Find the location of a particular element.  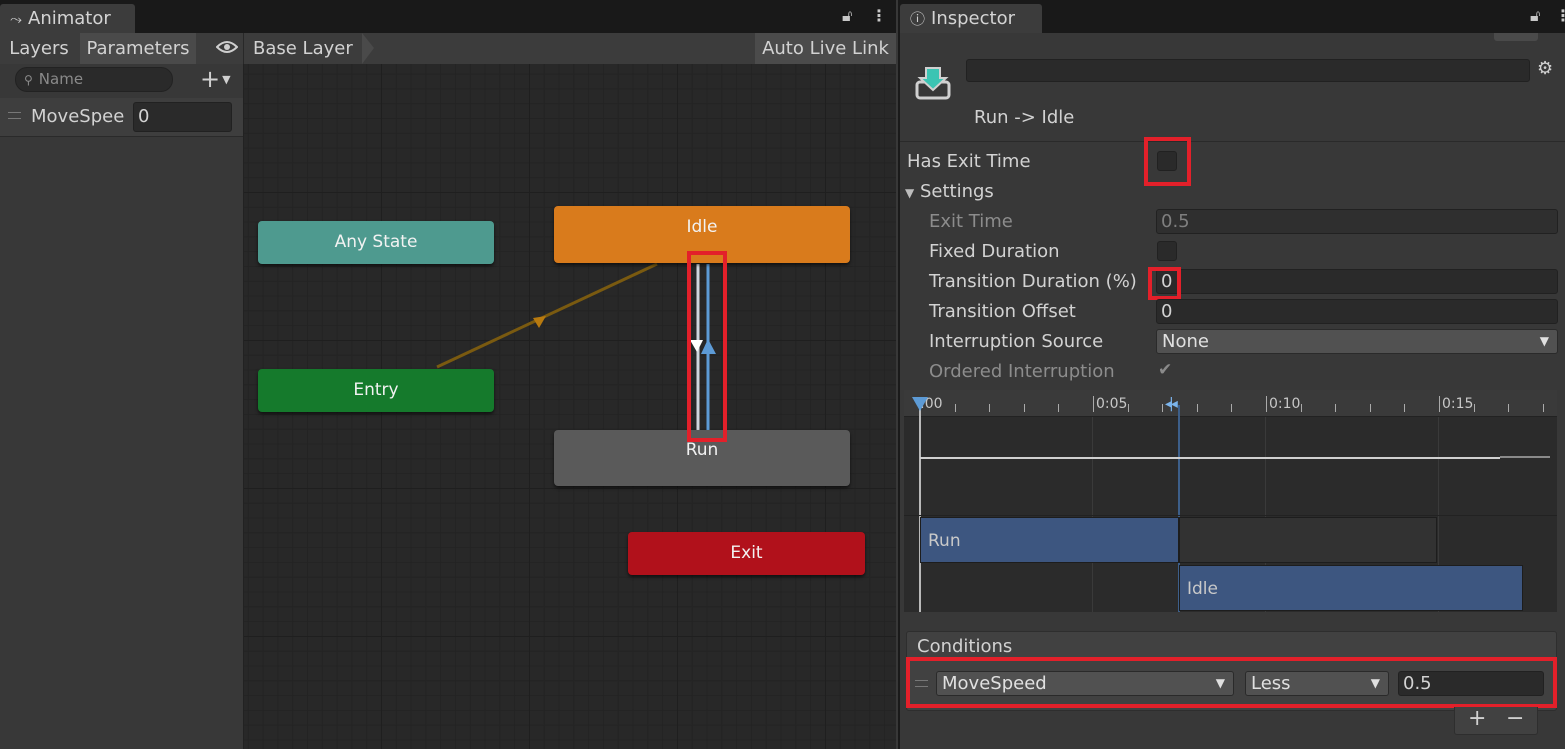

foldout-arrow-icon: ▼ is located at coordinates (910, 193).